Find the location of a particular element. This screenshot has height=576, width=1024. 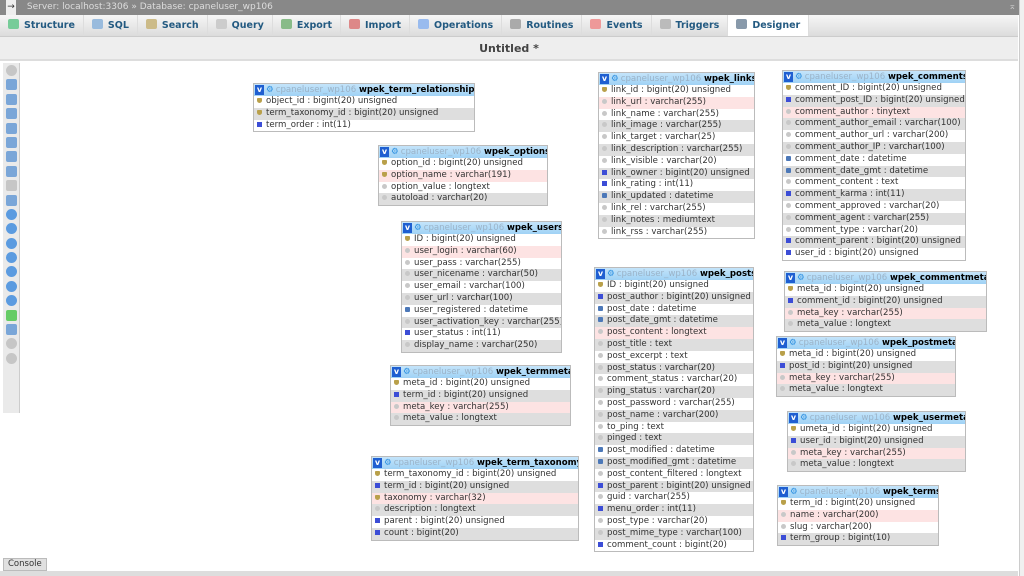

column-row: display_name : varchar(250) is located at coordinates (481, 346).